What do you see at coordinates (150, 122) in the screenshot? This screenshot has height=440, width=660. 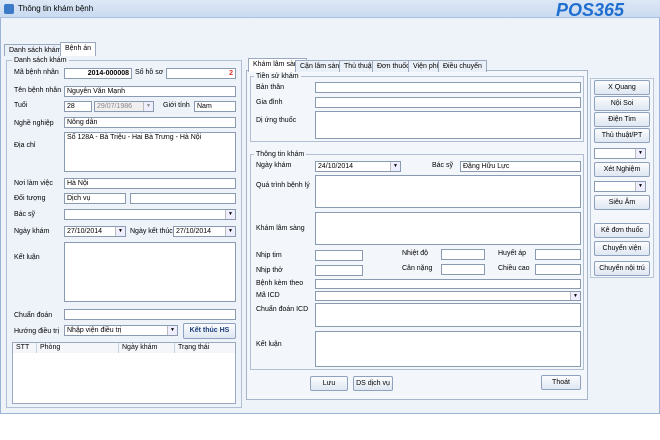 I see `nghe-nghiep-field: Nông dân` at bounding box center [150, 122].